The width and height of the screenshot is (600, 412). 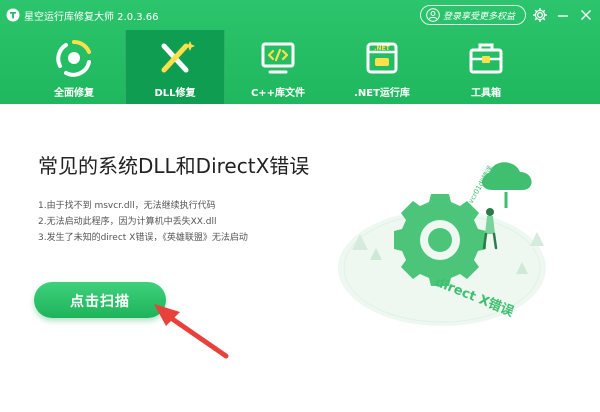 I want to click on svg-text: .NET, so click(x=382, y=48).